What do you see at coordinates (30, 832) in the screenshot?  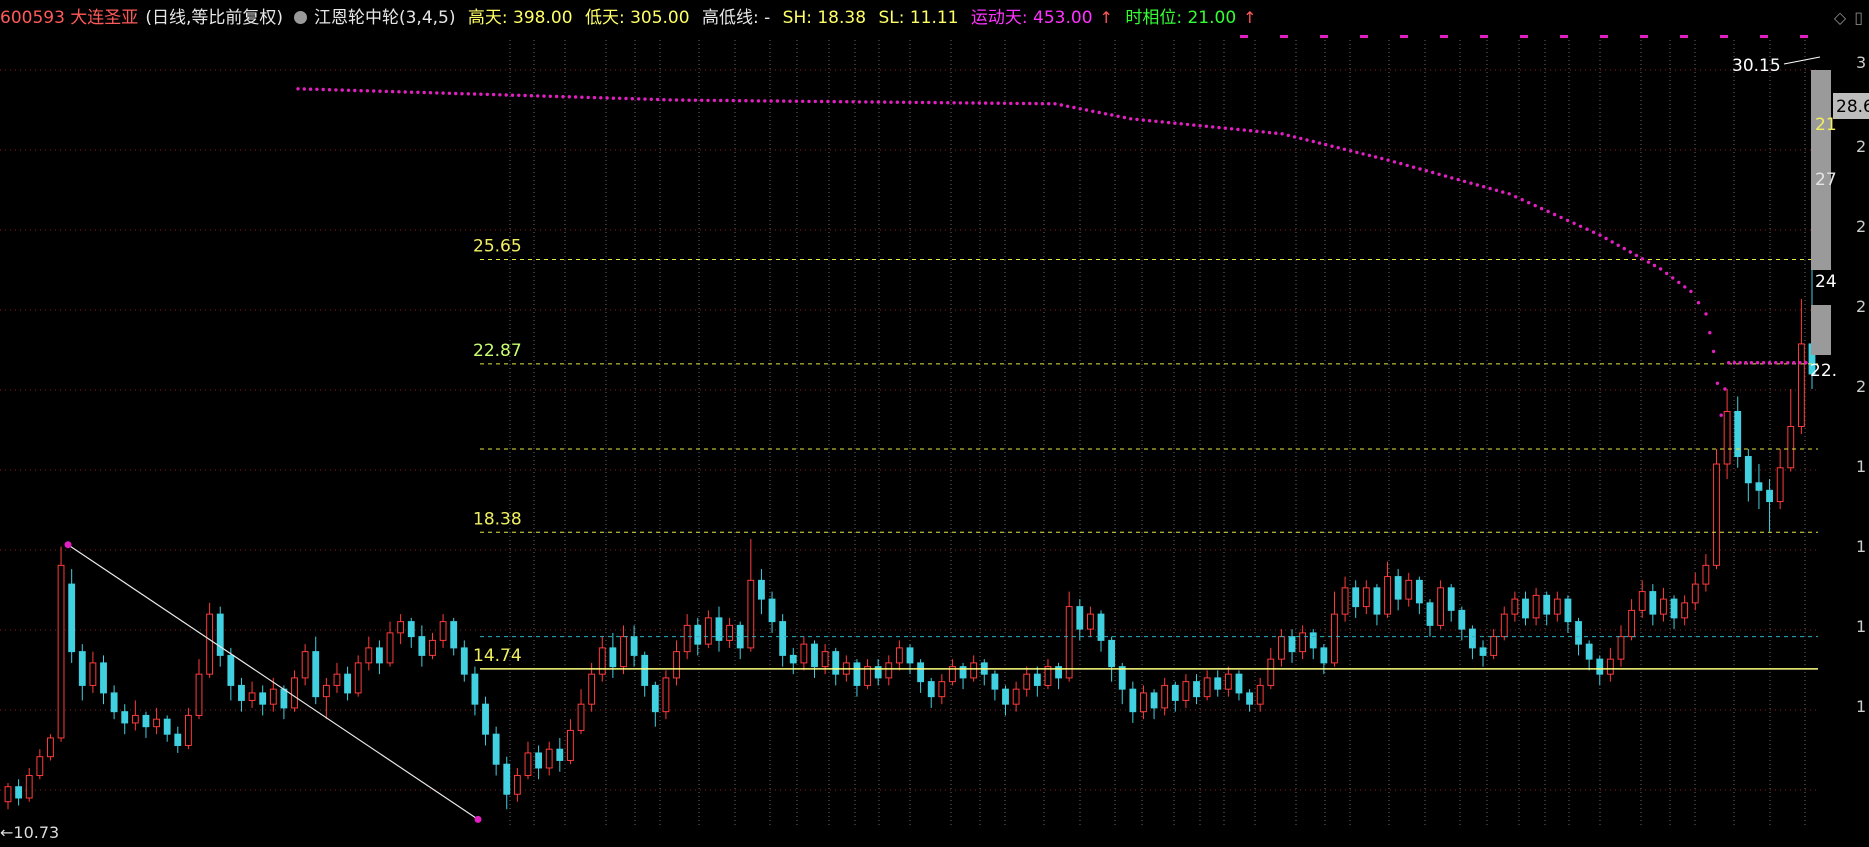 I see `low-annotation: ←10.73` at bounding box center [30, 832].